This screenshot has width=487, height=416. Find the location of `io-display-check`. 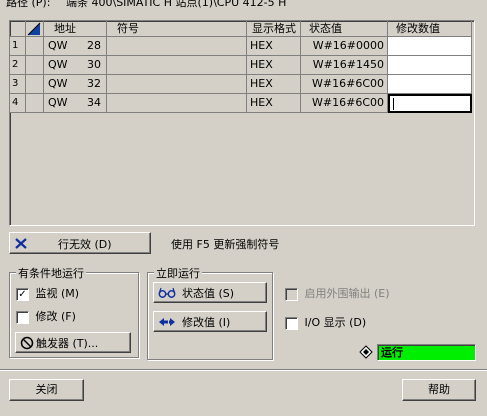

io-display-check is located at coordinates (291, 323).